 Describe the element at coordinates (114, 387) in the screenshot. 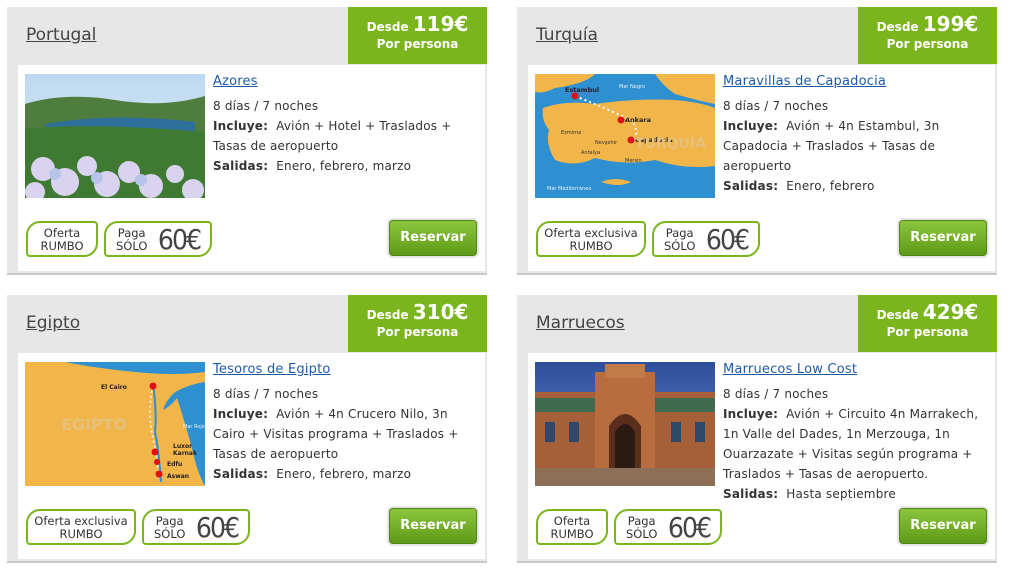

I see `map-label: El Cairo` at that location.